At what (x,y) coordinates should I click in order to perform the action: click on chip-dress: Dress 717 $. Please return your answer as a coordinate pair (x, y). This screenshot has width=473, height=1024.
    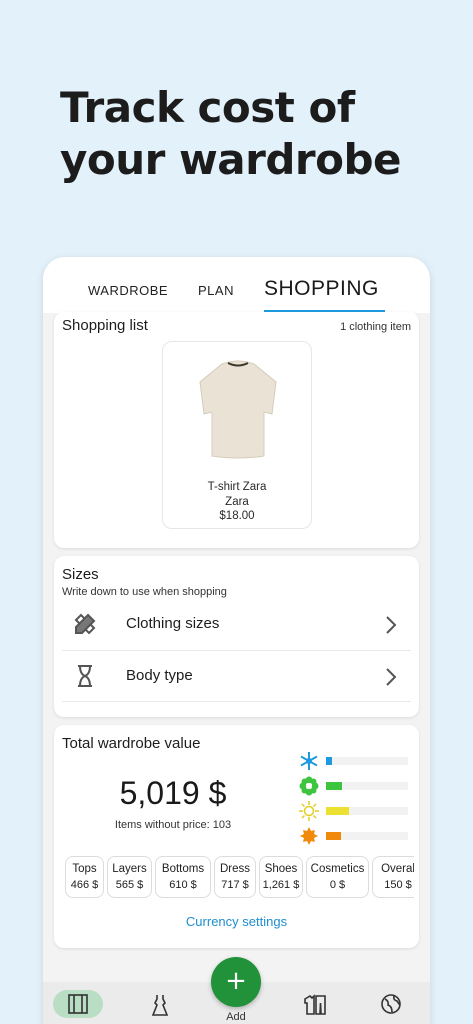
    Looking at the image, I should click on (235, 877).